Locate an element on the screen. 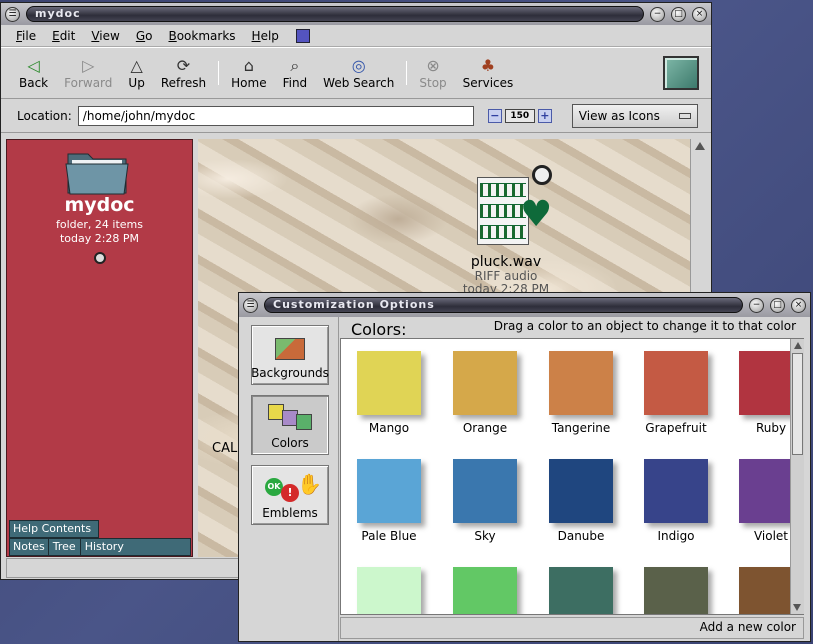 Image resolution: width=813 pixels, height=644 pixels. folder-info: folder, 24 items is located at coordinates (99, 224).